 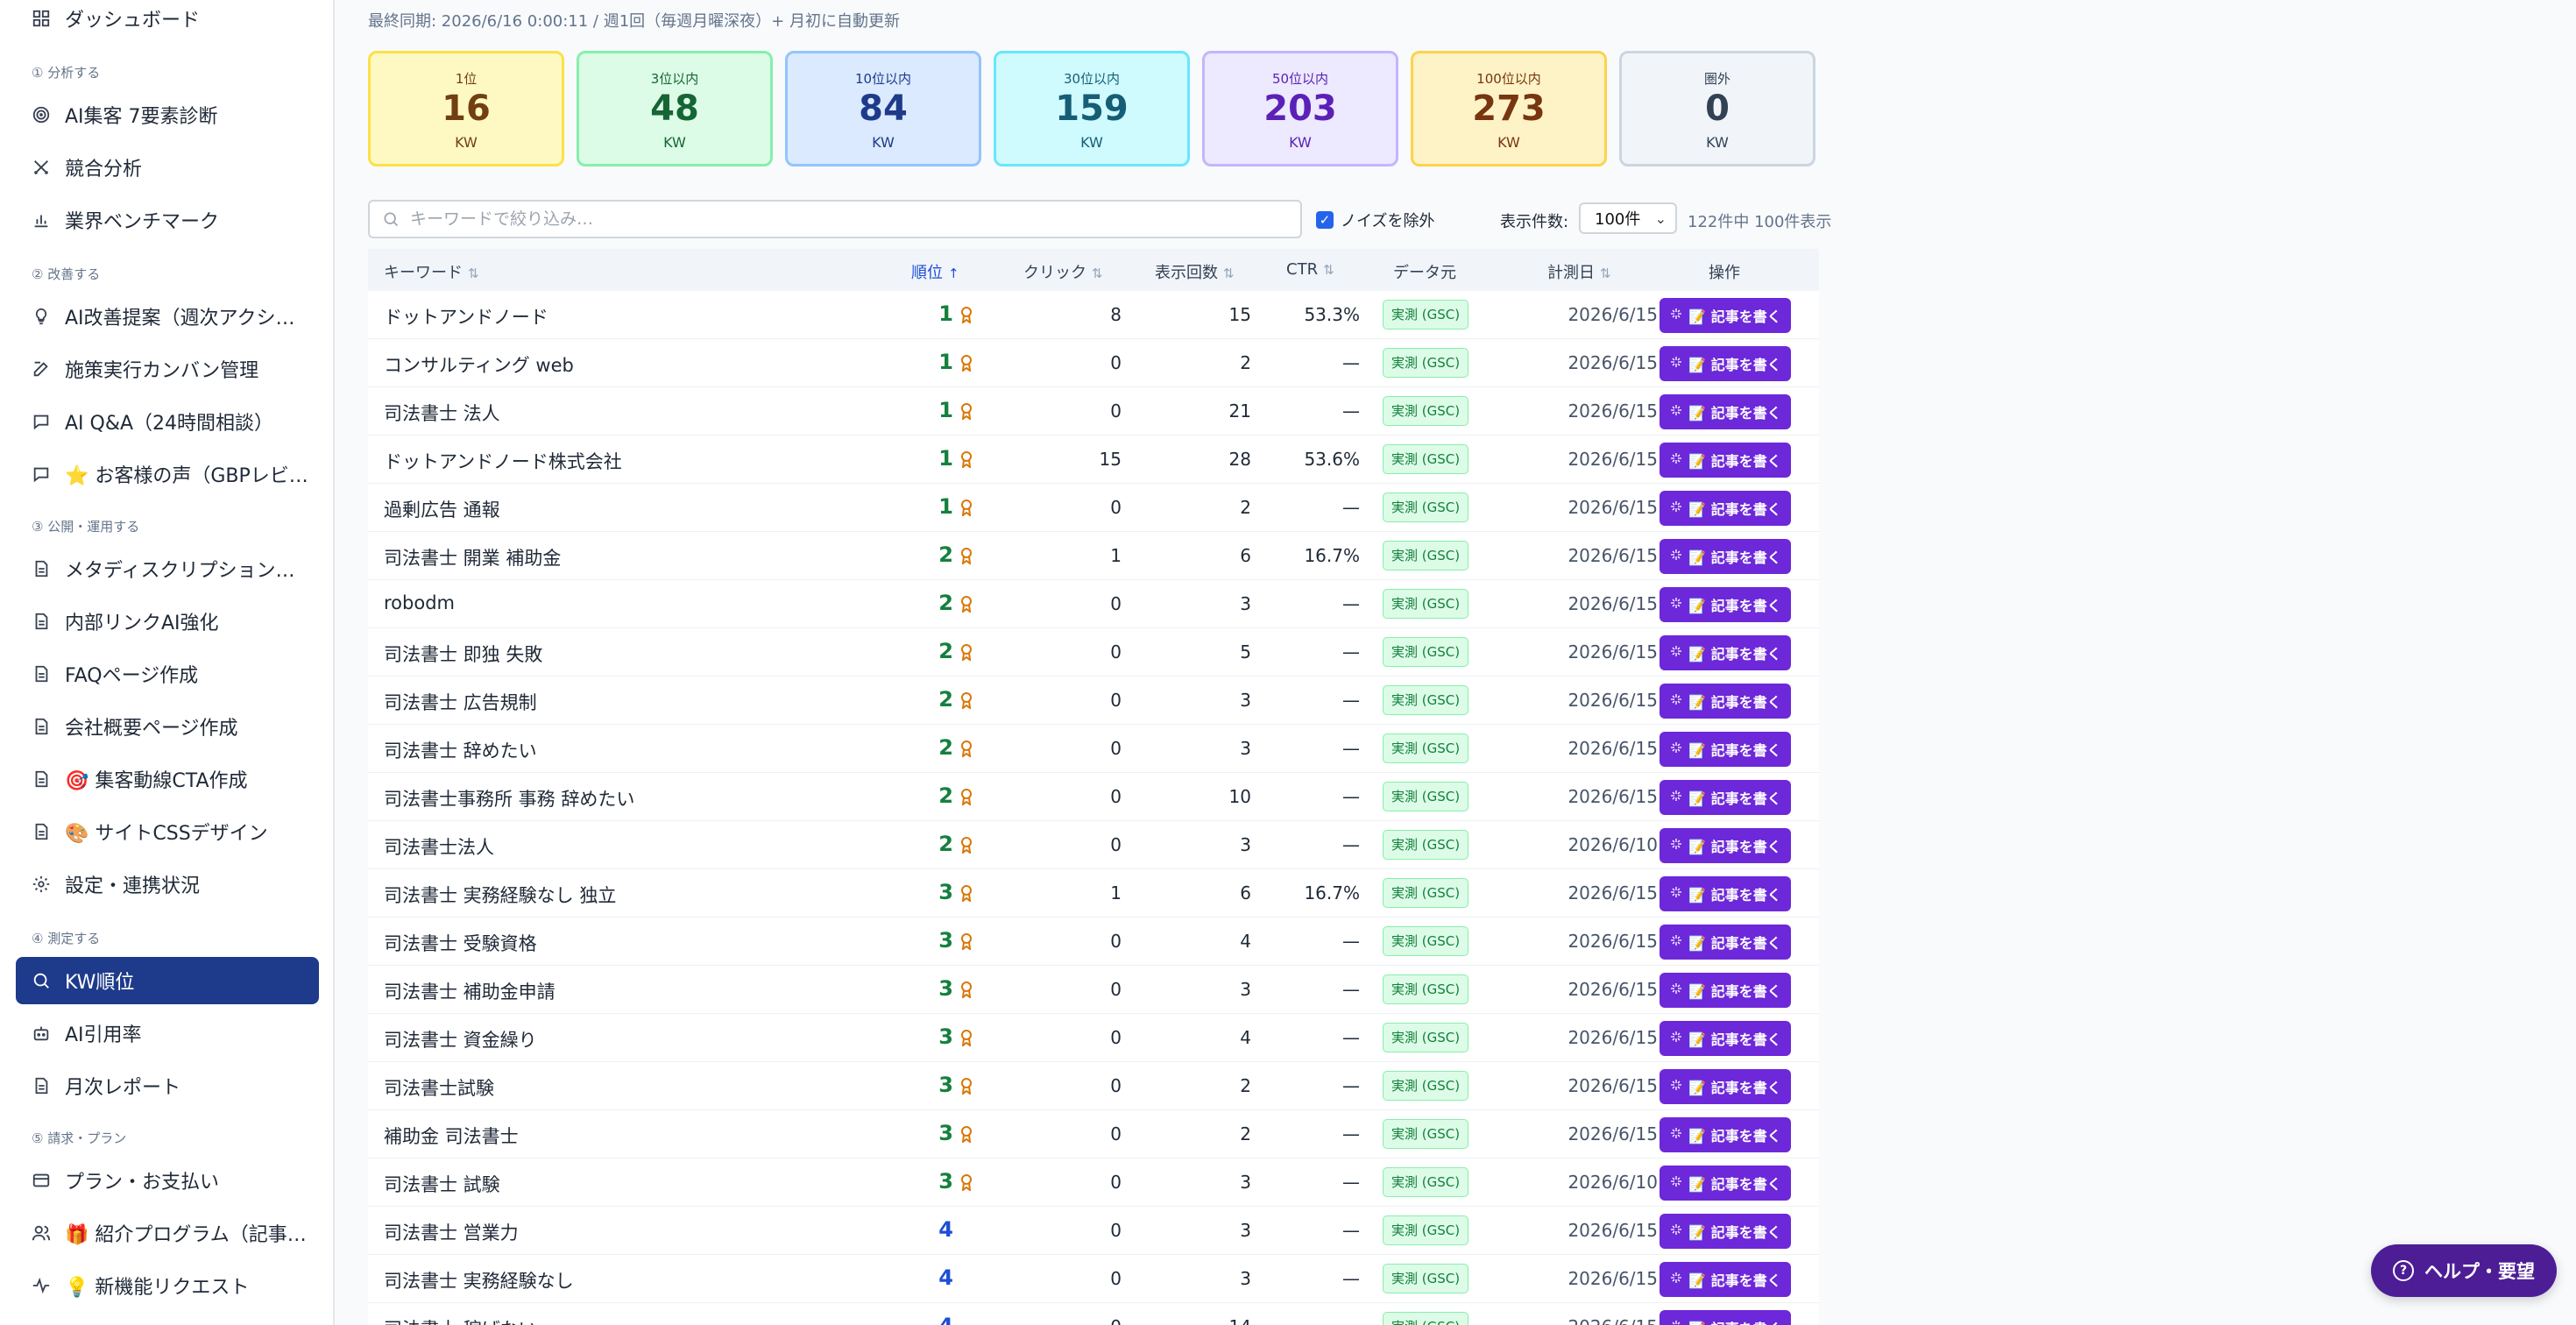 What do you see at coordinates (167, 1180) in the screenshot?
I see `sidebar-item: プラン・お支払い` at bounding box center [167, 1180].